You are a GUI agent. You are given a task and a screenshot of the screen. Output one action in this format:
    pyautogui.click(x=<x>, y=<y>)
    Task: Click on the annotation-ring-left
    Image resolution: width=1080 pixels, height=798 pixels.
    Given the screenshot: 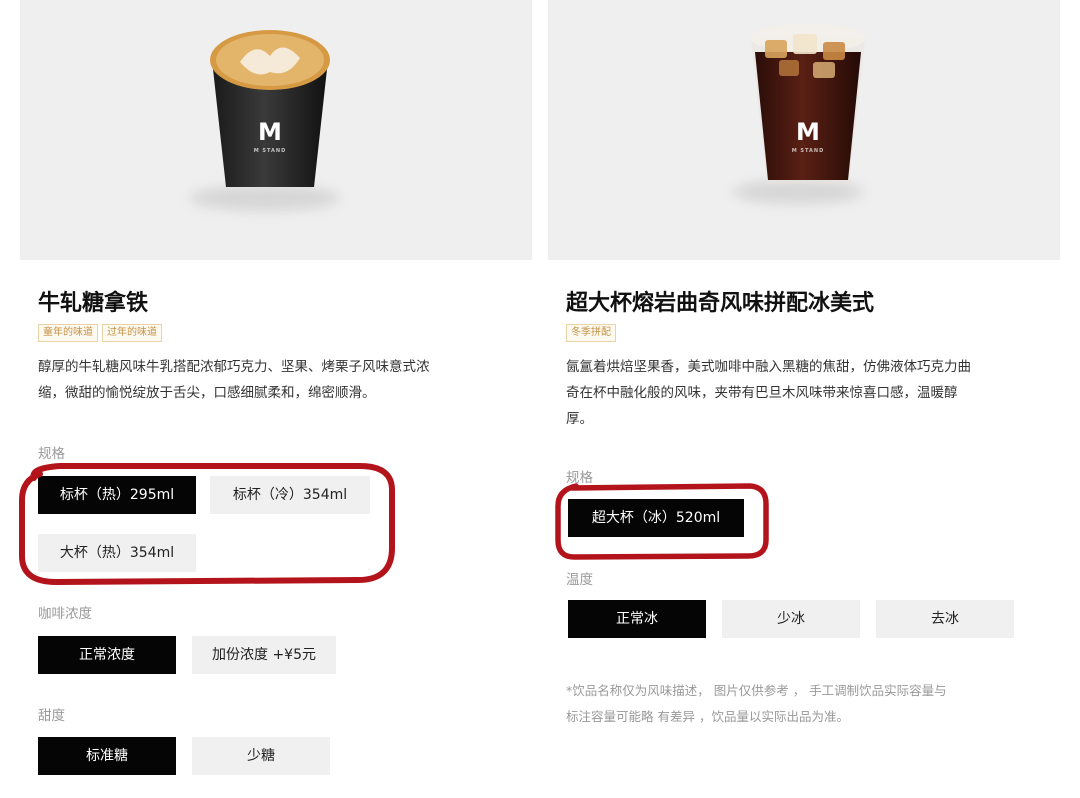 What is the action you would take?
    pyautogui.click(x=207, y=524)
    